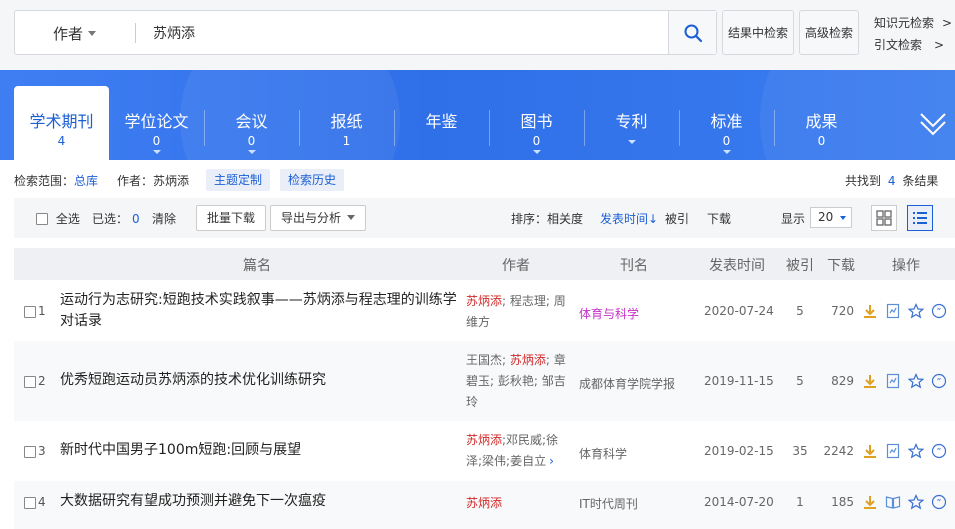  I want to click on tab-label: 成果, so click(821, 121).